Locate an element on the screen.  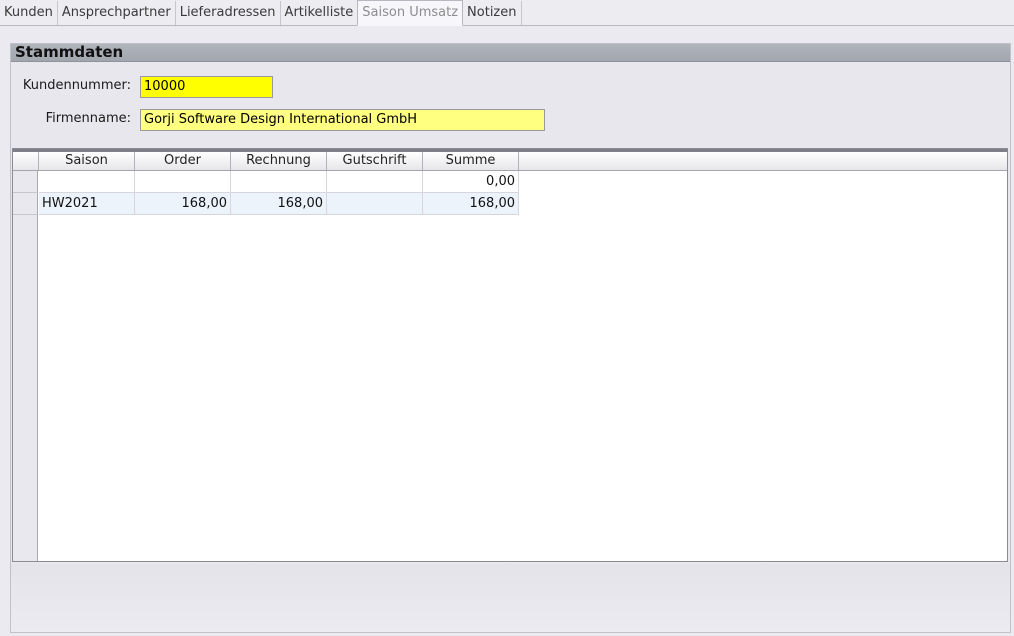
column-header-saison: Saison is located at coordinates (87, 161).